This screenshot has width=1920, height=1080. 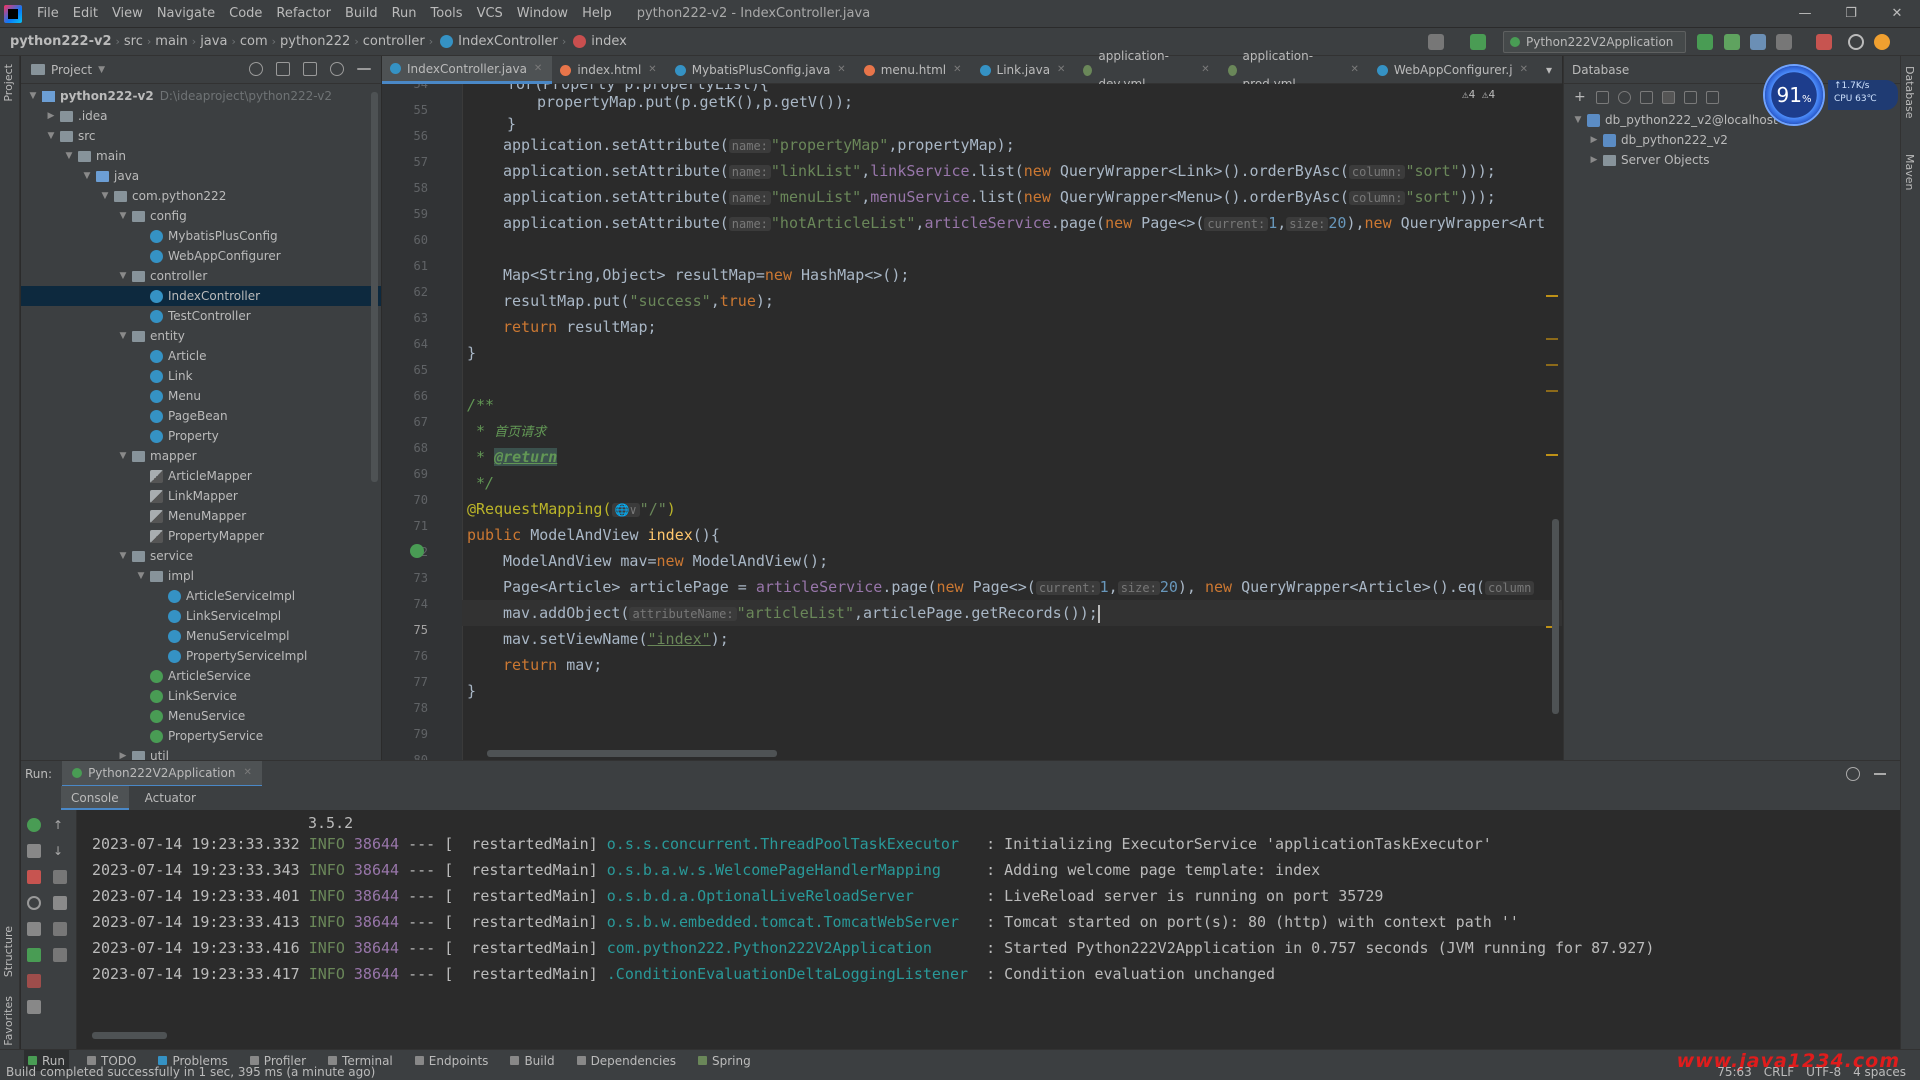 What do you see at coordinates (34, 981) in the screenshot?
I see `exit-icon` at bounding box center [34, 981].